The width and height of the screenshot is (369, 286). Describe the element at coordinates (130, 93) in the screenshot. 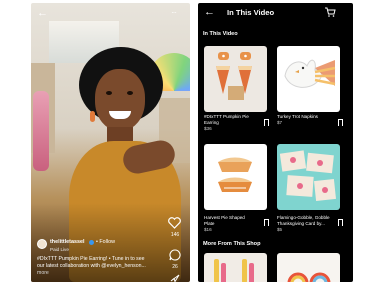

I see `eye-right` at that location.